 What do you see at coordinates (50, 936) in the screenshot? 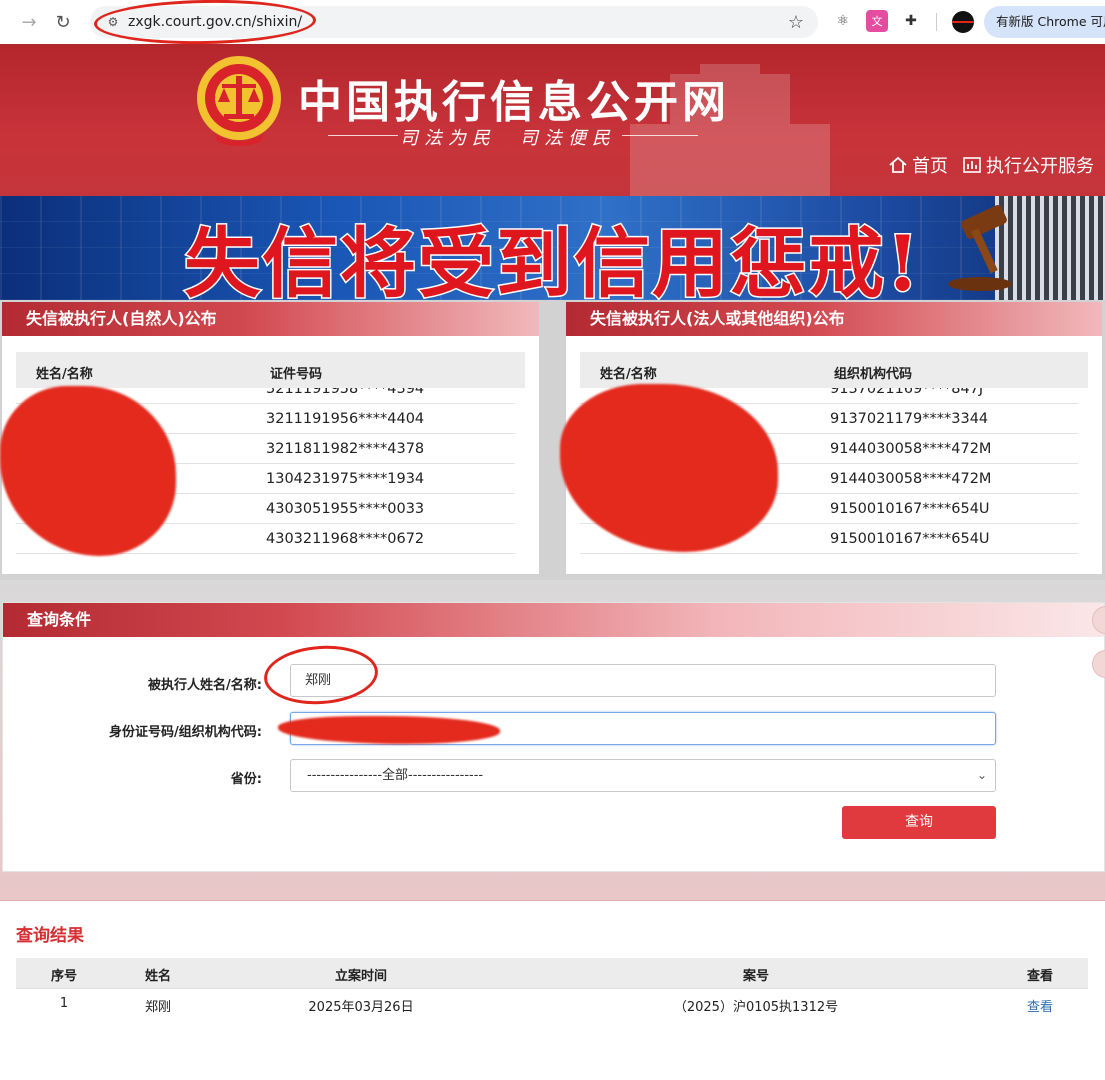
I see `results-title: 查询结果` at bounding box center [50, 936].